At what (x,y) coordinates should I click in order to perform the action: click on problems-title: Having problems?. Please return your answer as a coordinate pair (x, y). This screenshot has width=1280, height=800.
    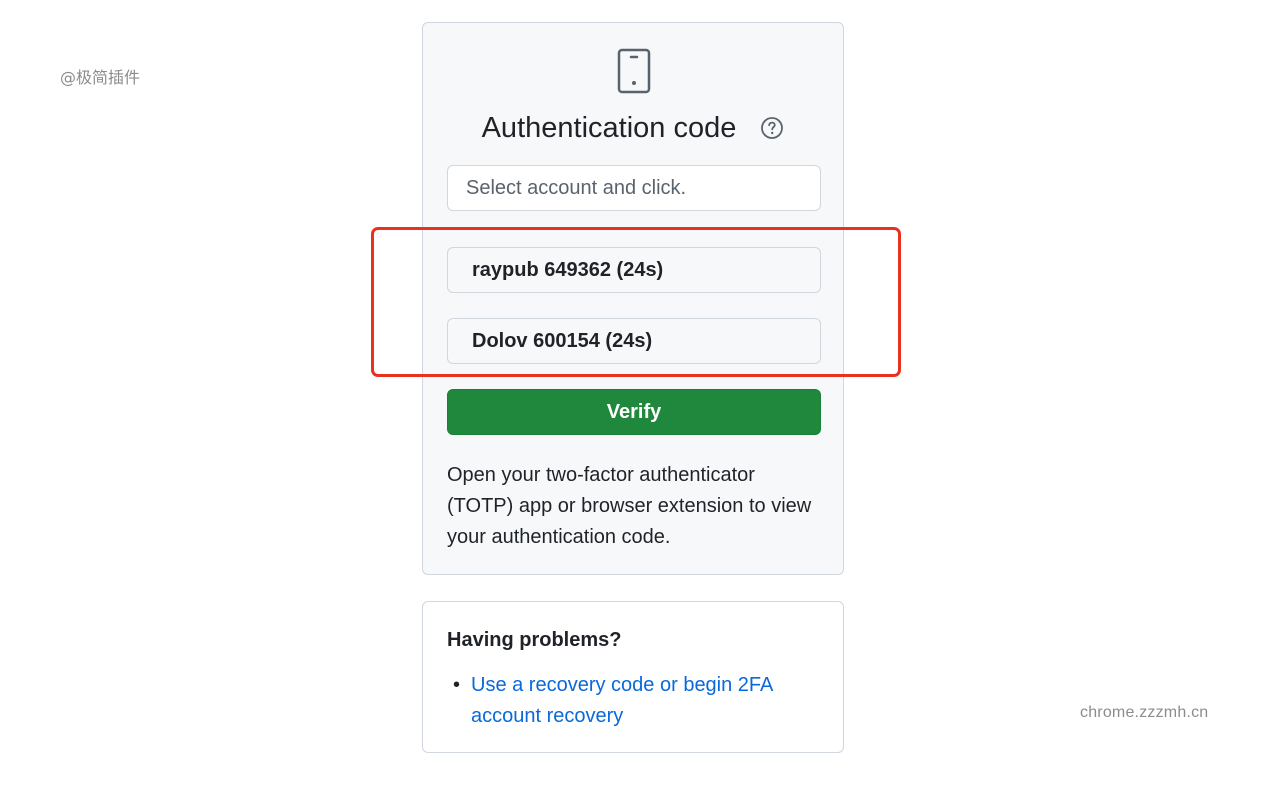
    Looking at the image, I should click on (534, 640).